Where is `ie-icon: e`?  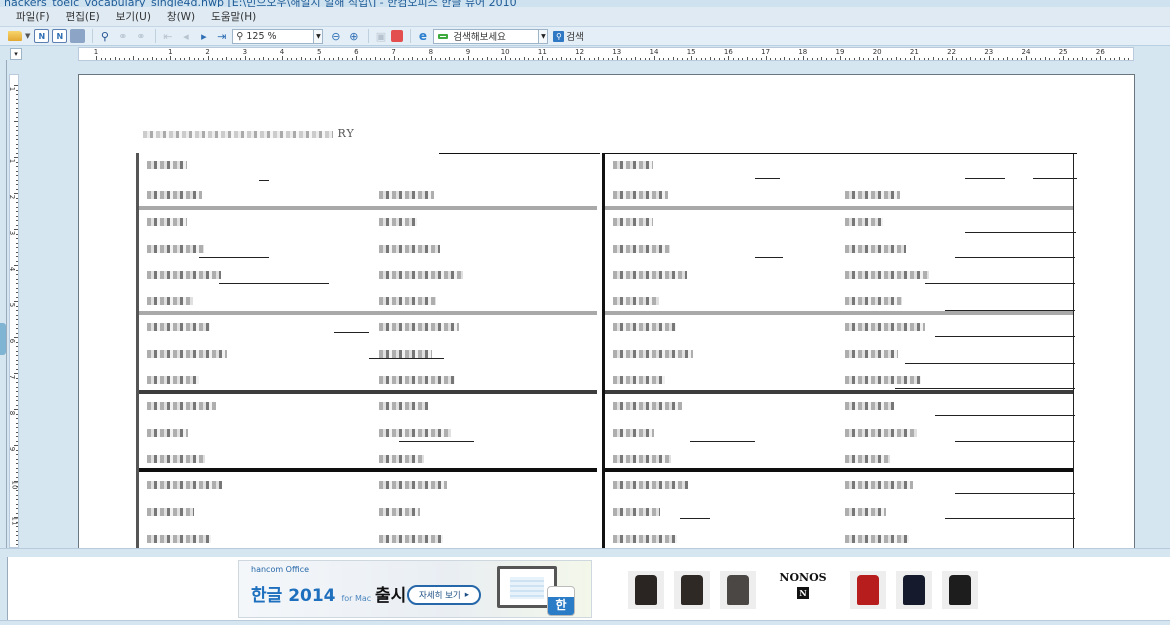 ie-icon: e is located at coordinates (422, 36).